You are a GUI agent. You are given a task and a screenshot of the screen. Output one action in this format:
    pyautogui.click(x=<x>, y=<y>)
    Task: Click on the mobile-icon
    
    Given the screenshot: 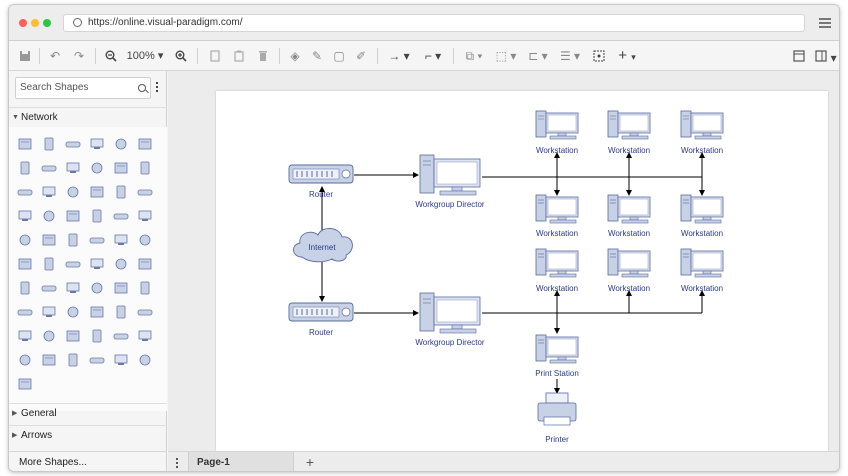 What is the action you would take?
    pyautogui.click(x=49, y=336)
    